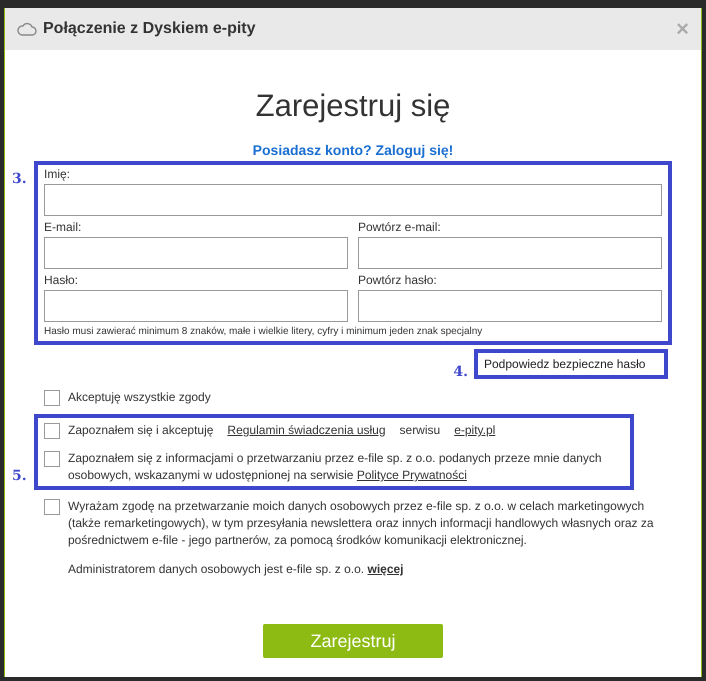  Describe the element at coordinates (353, 106) in the screenshot. I see `heading: Zarejestruj się` at that location.